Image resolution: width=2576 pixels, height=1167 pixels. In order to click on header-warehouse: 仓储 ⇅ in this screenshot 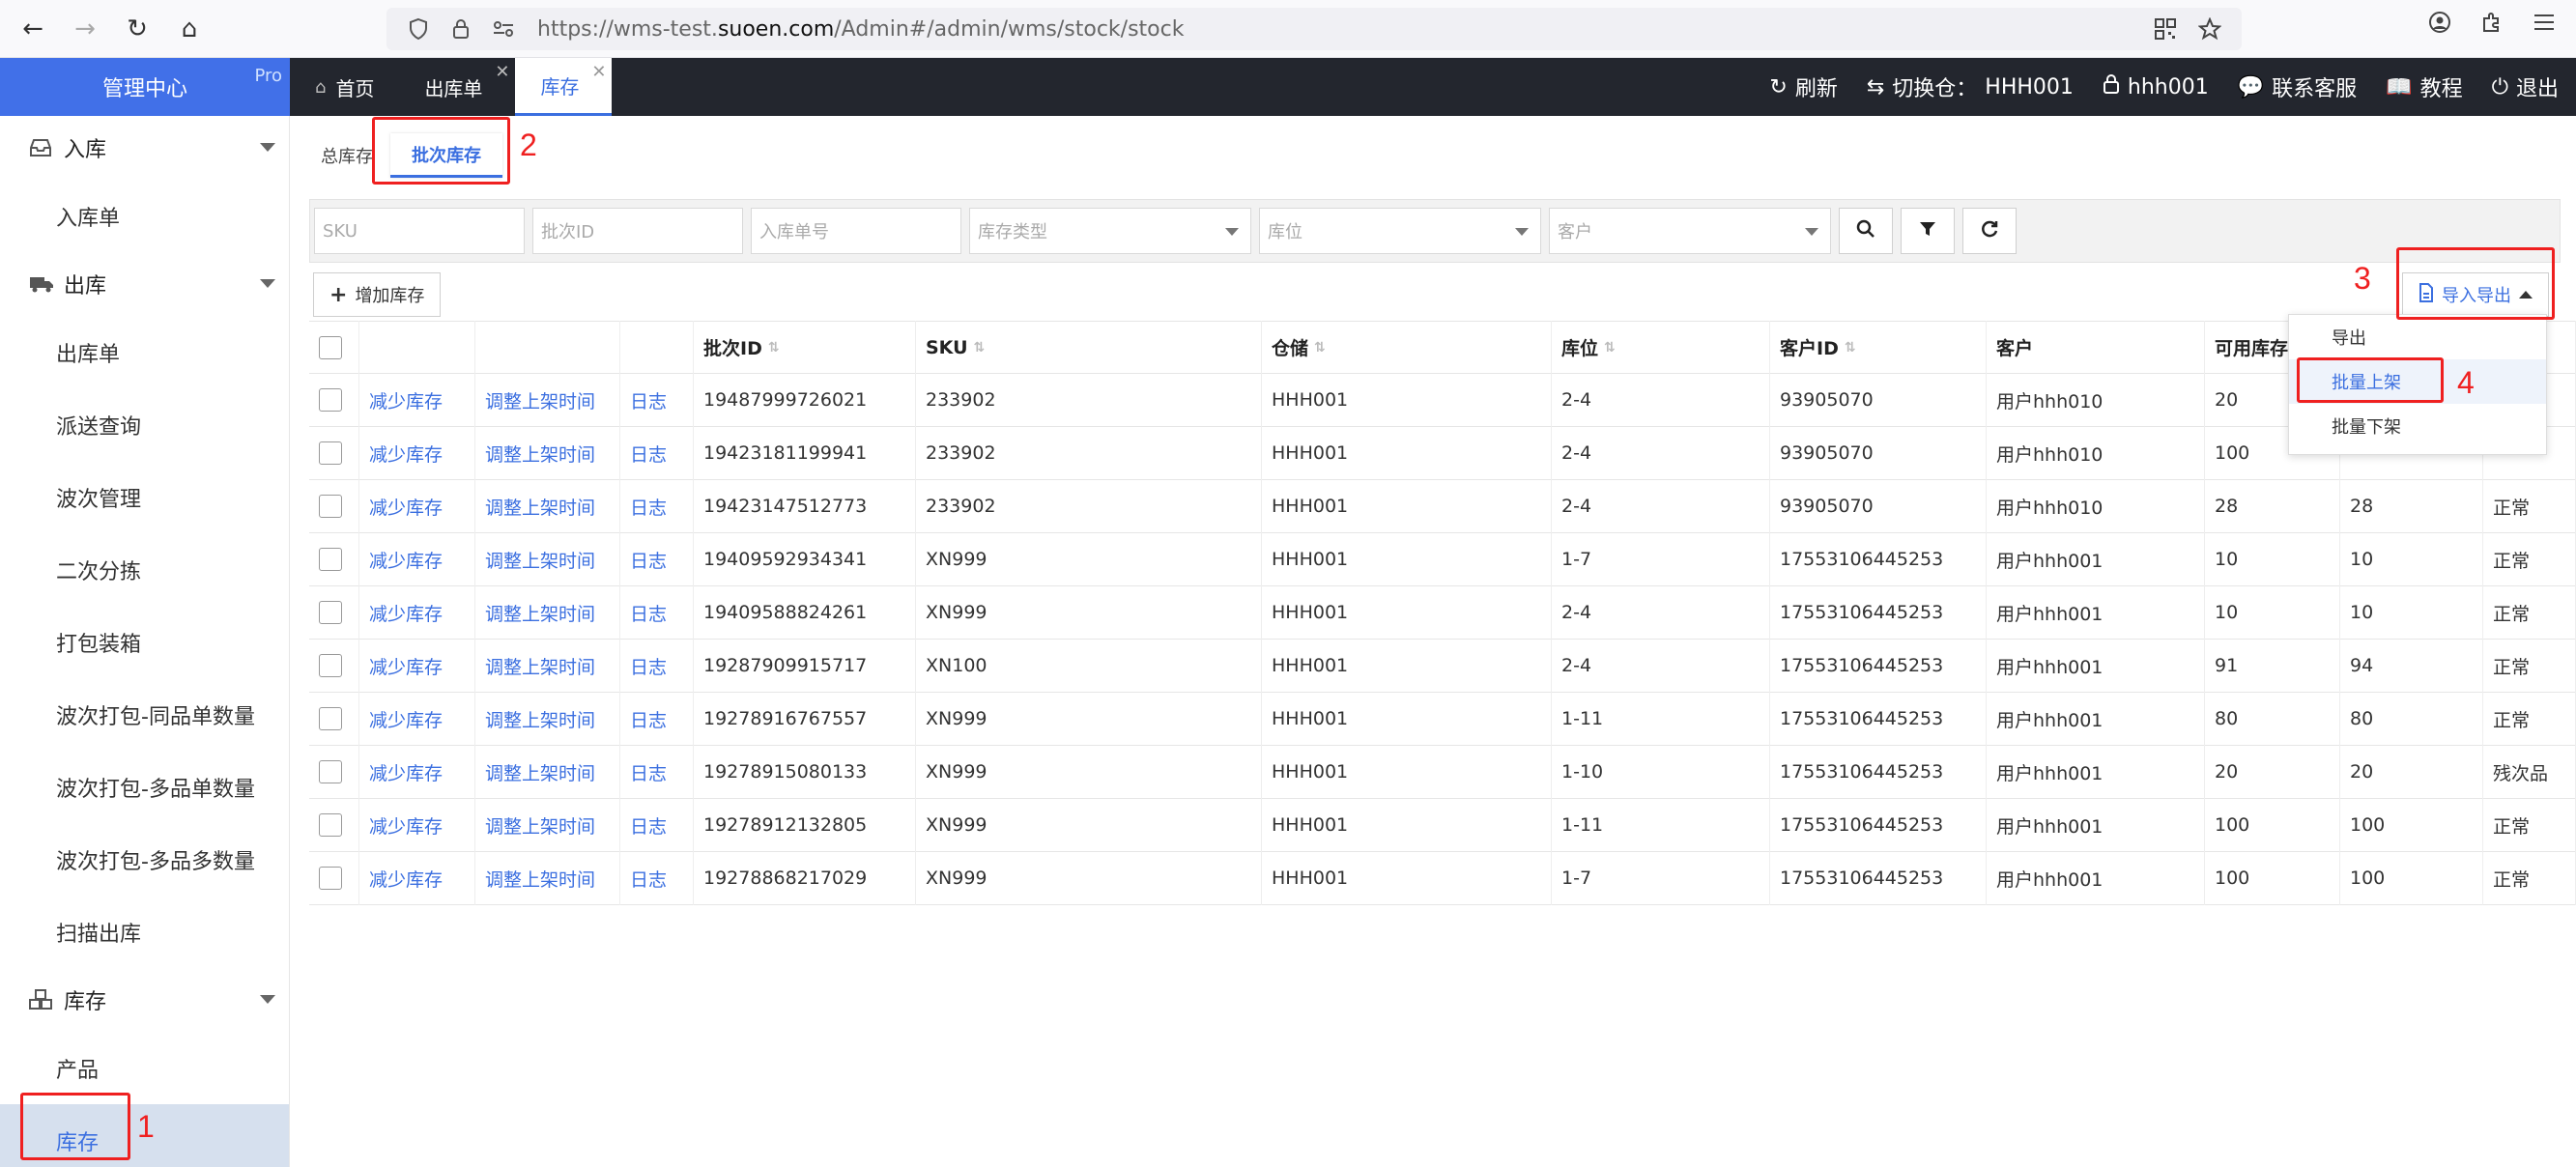, I will do `click(1407, 347)`.